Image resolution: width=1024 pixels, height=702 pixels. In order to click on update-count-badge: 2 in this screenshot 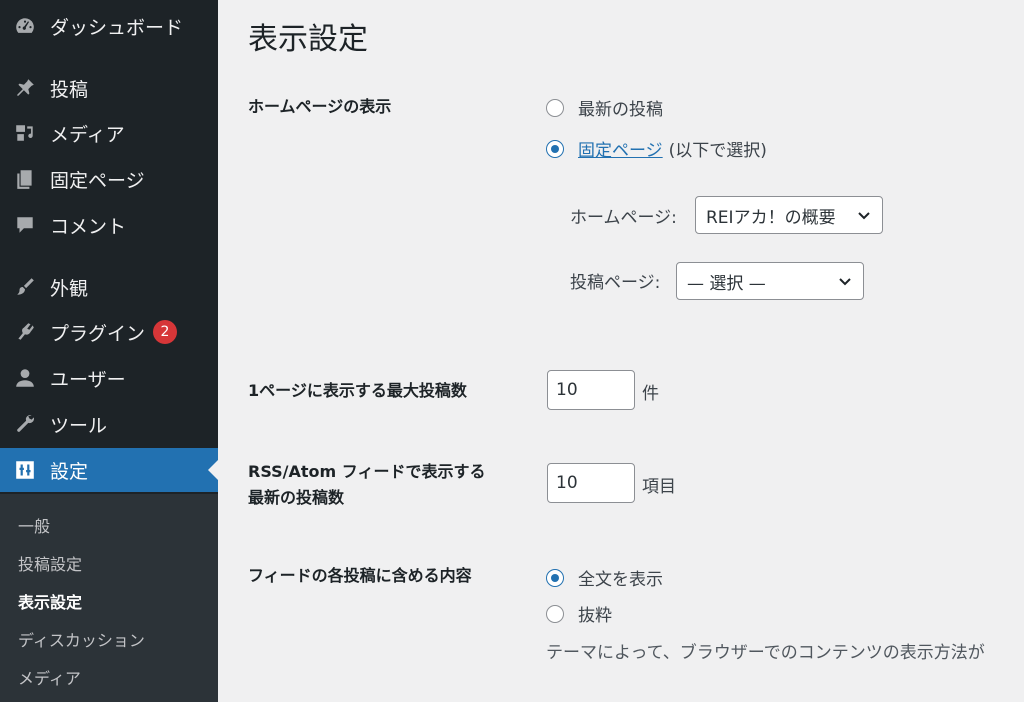, I will do `click(165, 332)`.